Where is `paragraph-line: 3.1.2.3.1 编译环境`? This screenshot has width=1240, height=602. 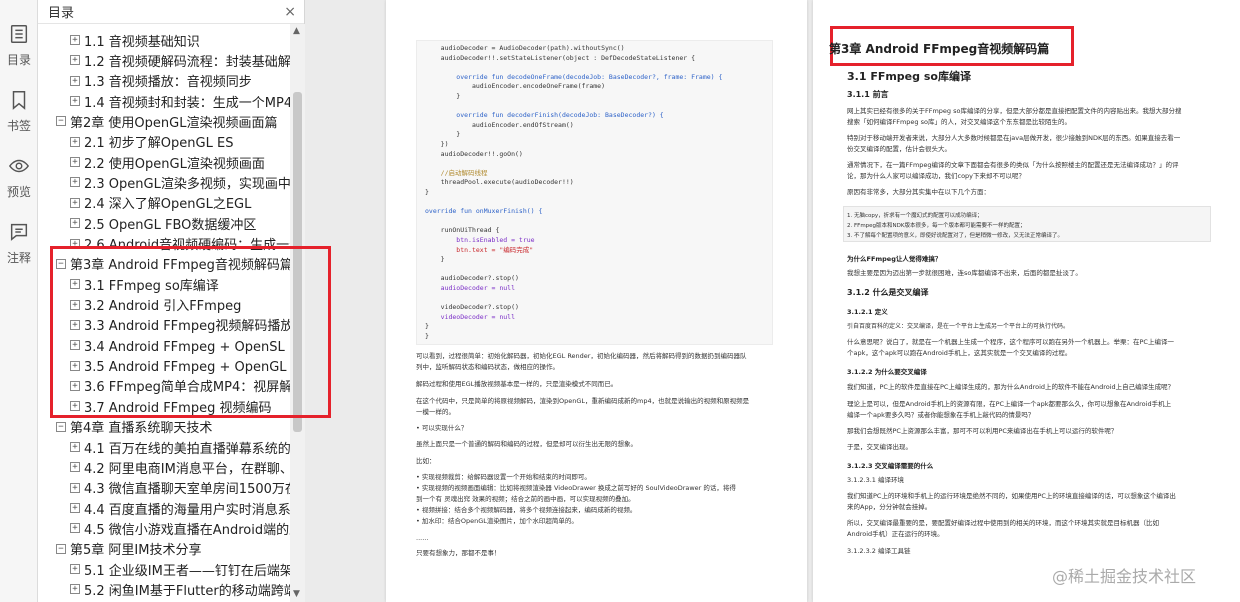 paragraph-line: 3.1.2.3.1 编译环境 is located at coordinates (876, 480).